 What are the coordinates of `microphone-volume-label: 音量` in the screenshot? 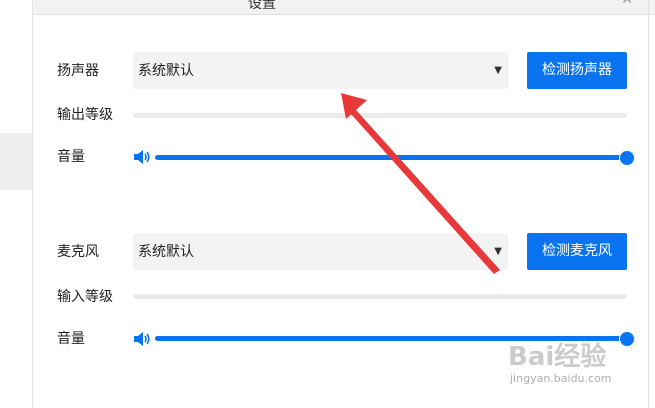 It's located at (71, 339).